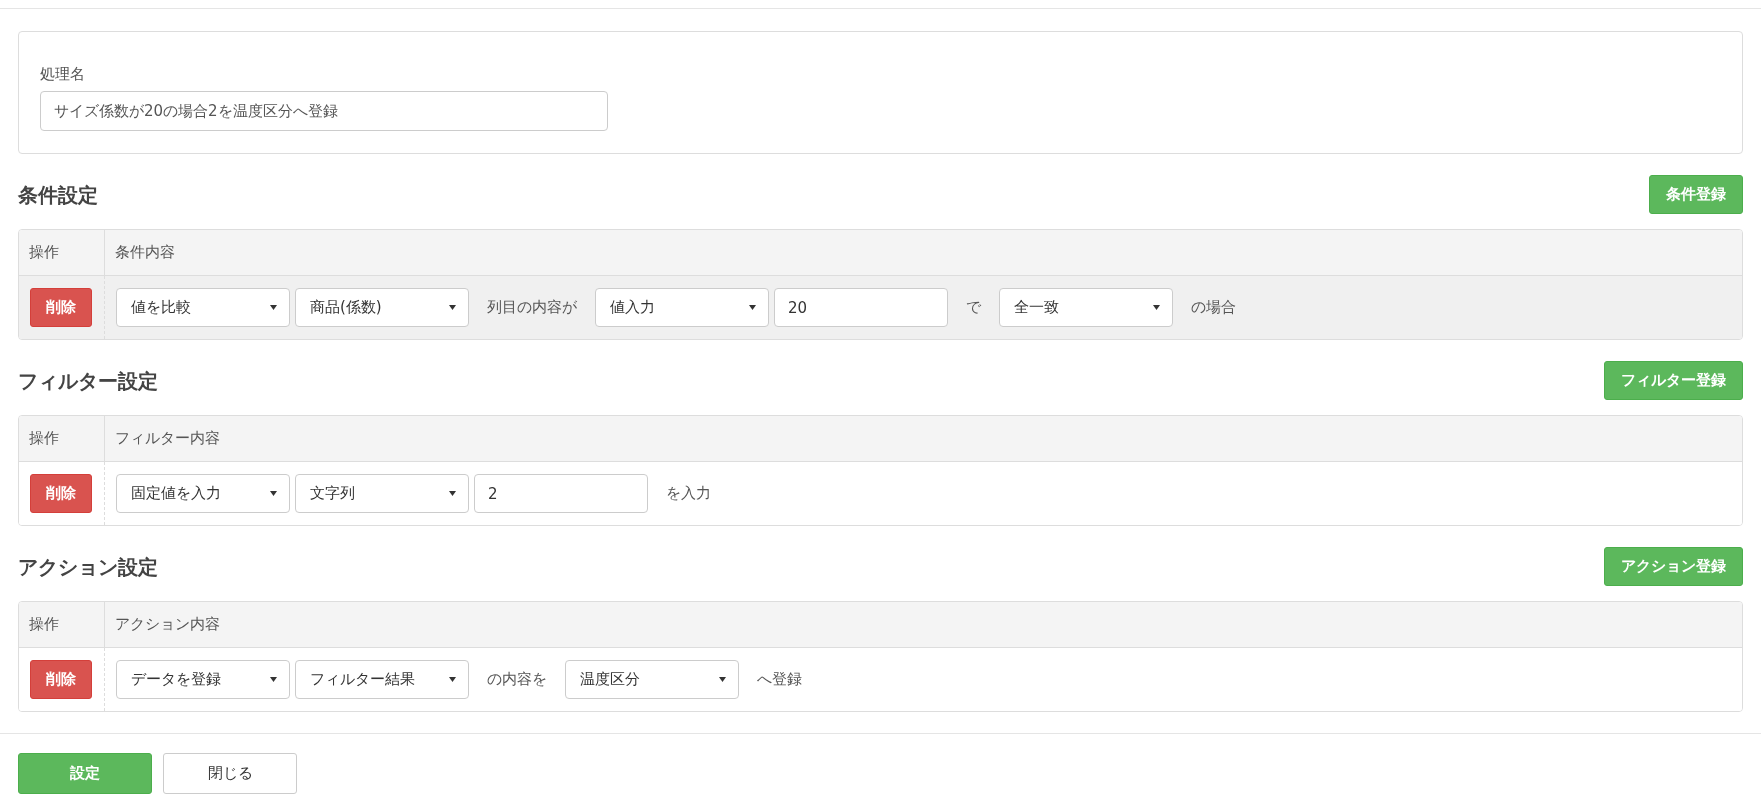 The image size is (1761, 801). What do you see at coordinates (88, 381) in the screenshot?
I see `section-title: フィルター設定` at bounding box center [88, 381].